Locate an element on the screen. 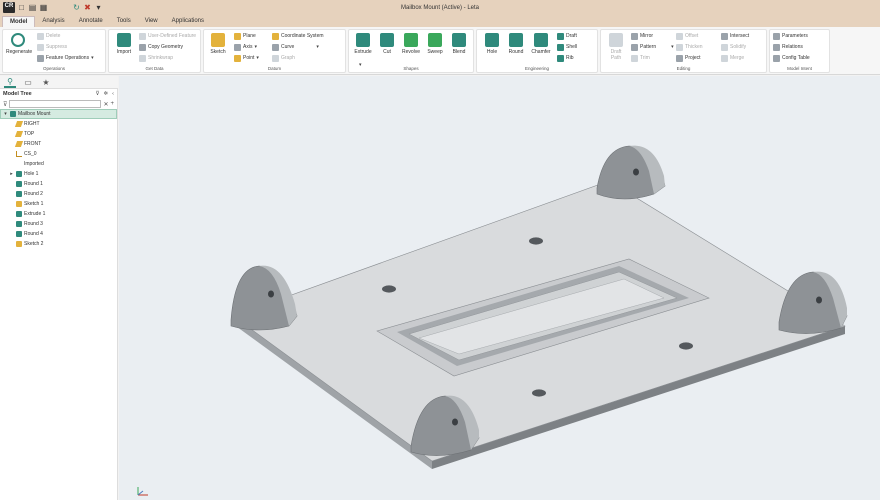 Image resolution: width=880 pixels, height=500 pixels. tree-item-mailbox-mount: ▾ Mailbox Mount is located at coordinates (58, 114).